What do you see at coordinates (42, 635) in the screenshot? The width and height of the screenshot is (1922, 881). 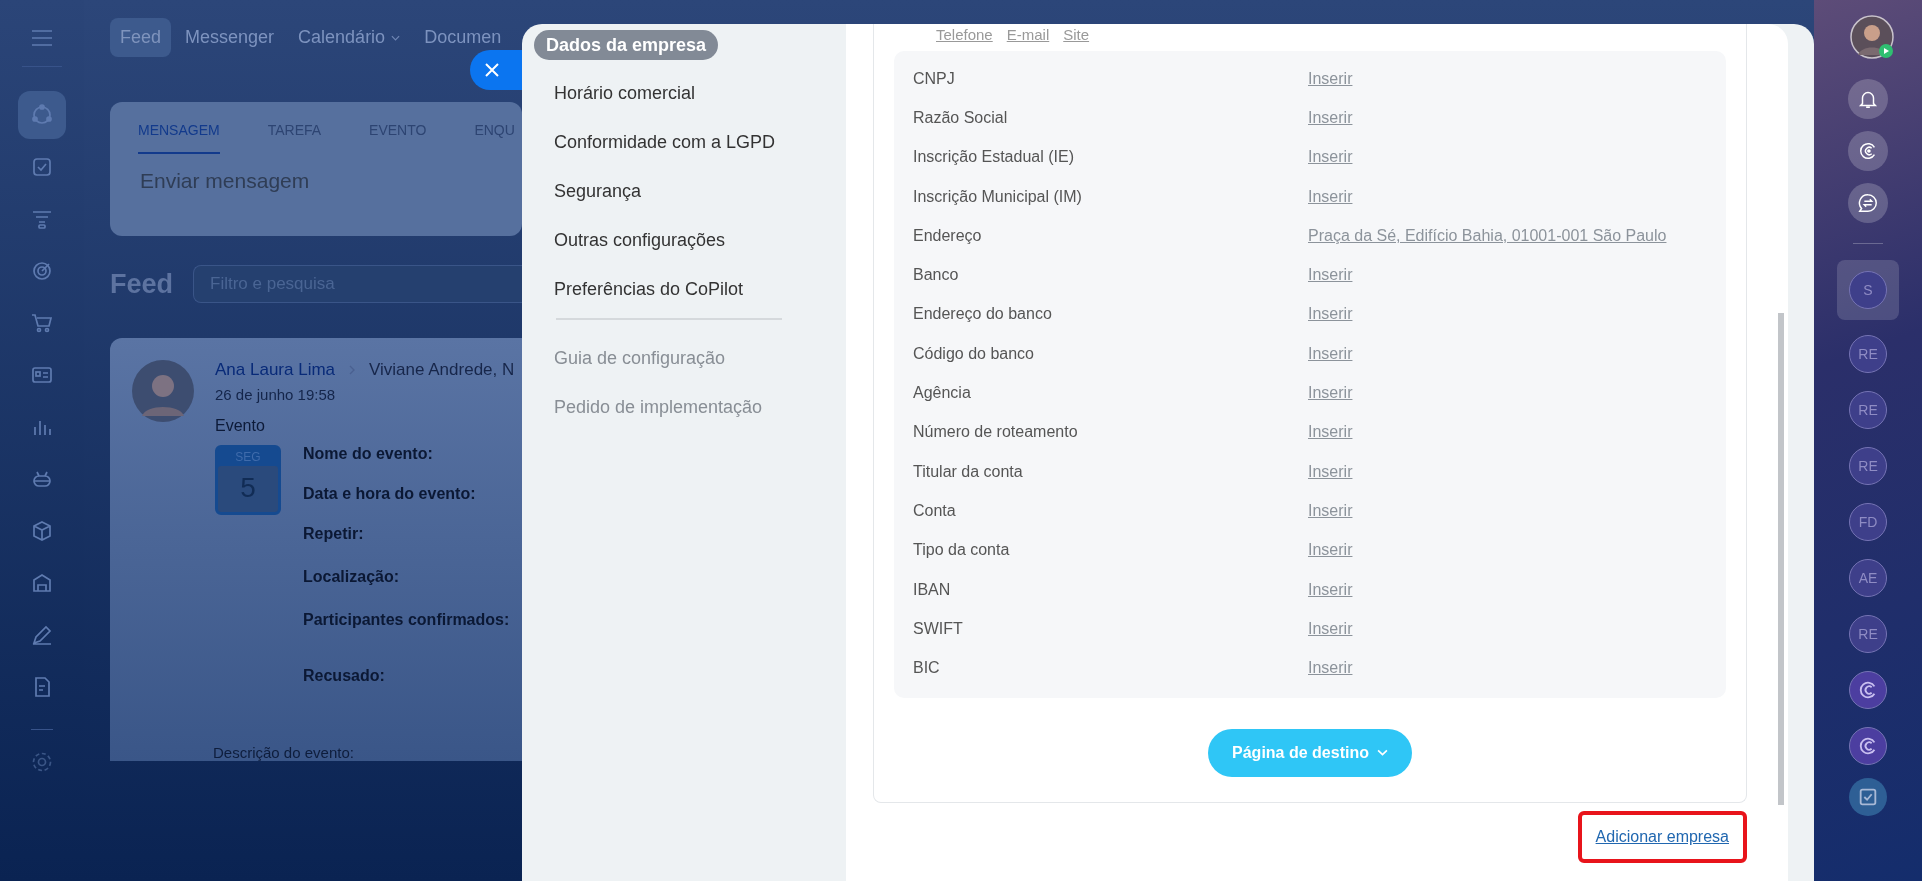 I see `pen-icon` at bounding box center [42, 635].